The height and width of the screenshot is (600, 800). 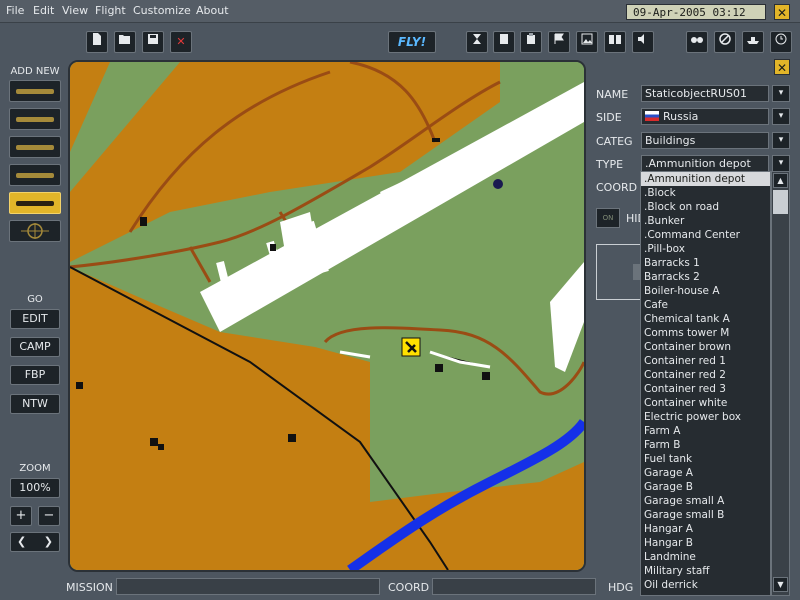 I want to click on add-static-object-button, so click(x=35, y=203).